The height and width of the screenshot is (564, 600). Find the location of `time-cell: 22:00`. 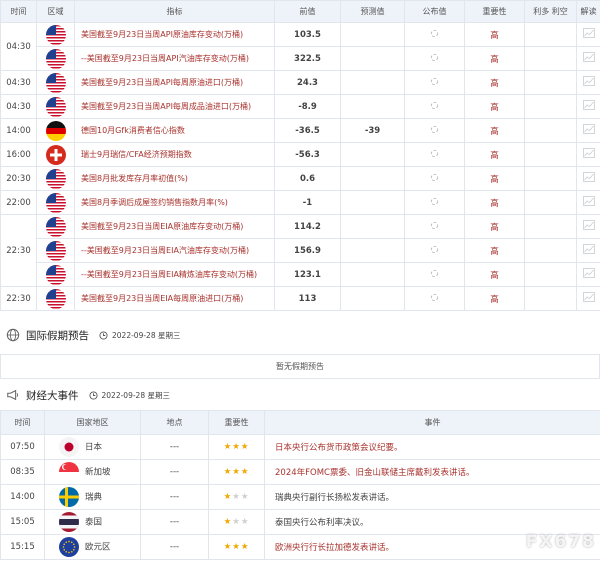

time-cell: 22:00 is located at coordinates (18, 202).